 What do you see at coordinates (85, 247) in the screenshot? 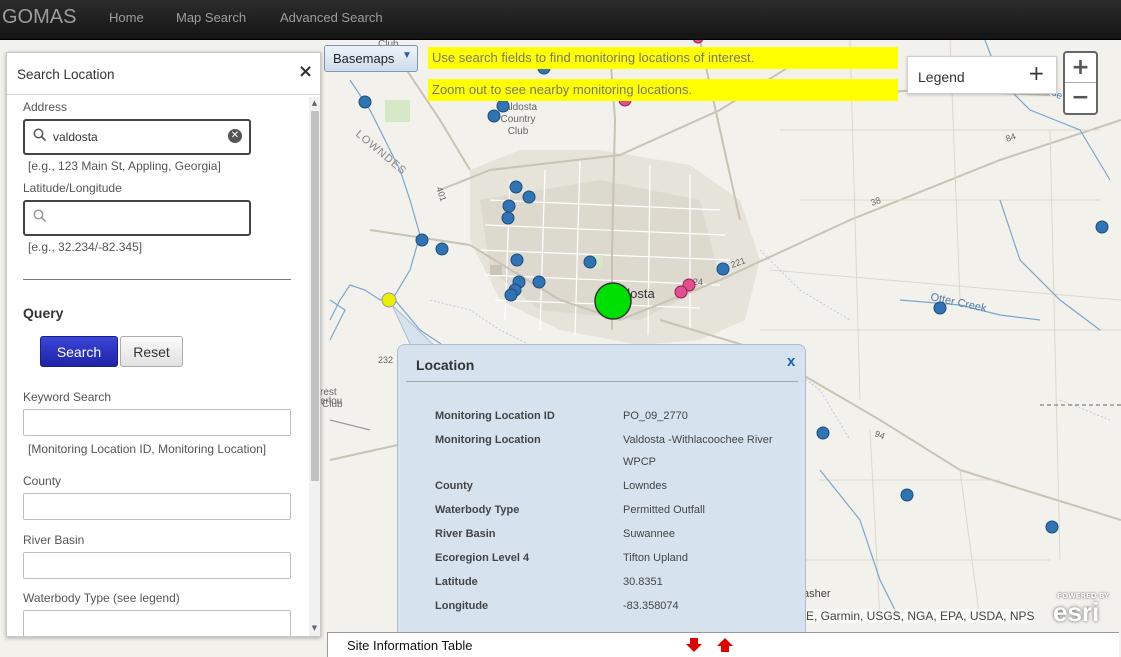
I see `latlon-hint: [e.g., 32.234/-82.345]` at bounding box center [85, 247].